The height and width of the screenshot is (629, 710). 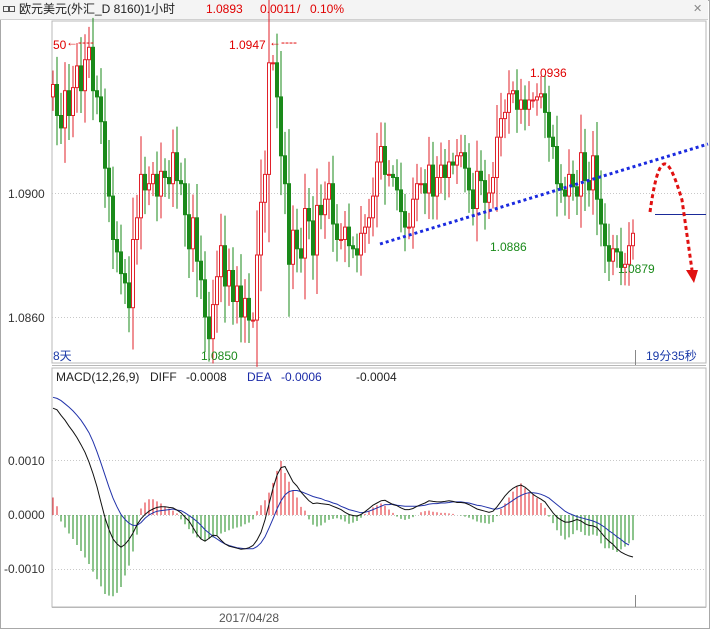 What do you see at coordinates (376, 377) in the screenshot?
I see `macd-legend-macd-value: -0.0004` at bounding box center [376, 377].